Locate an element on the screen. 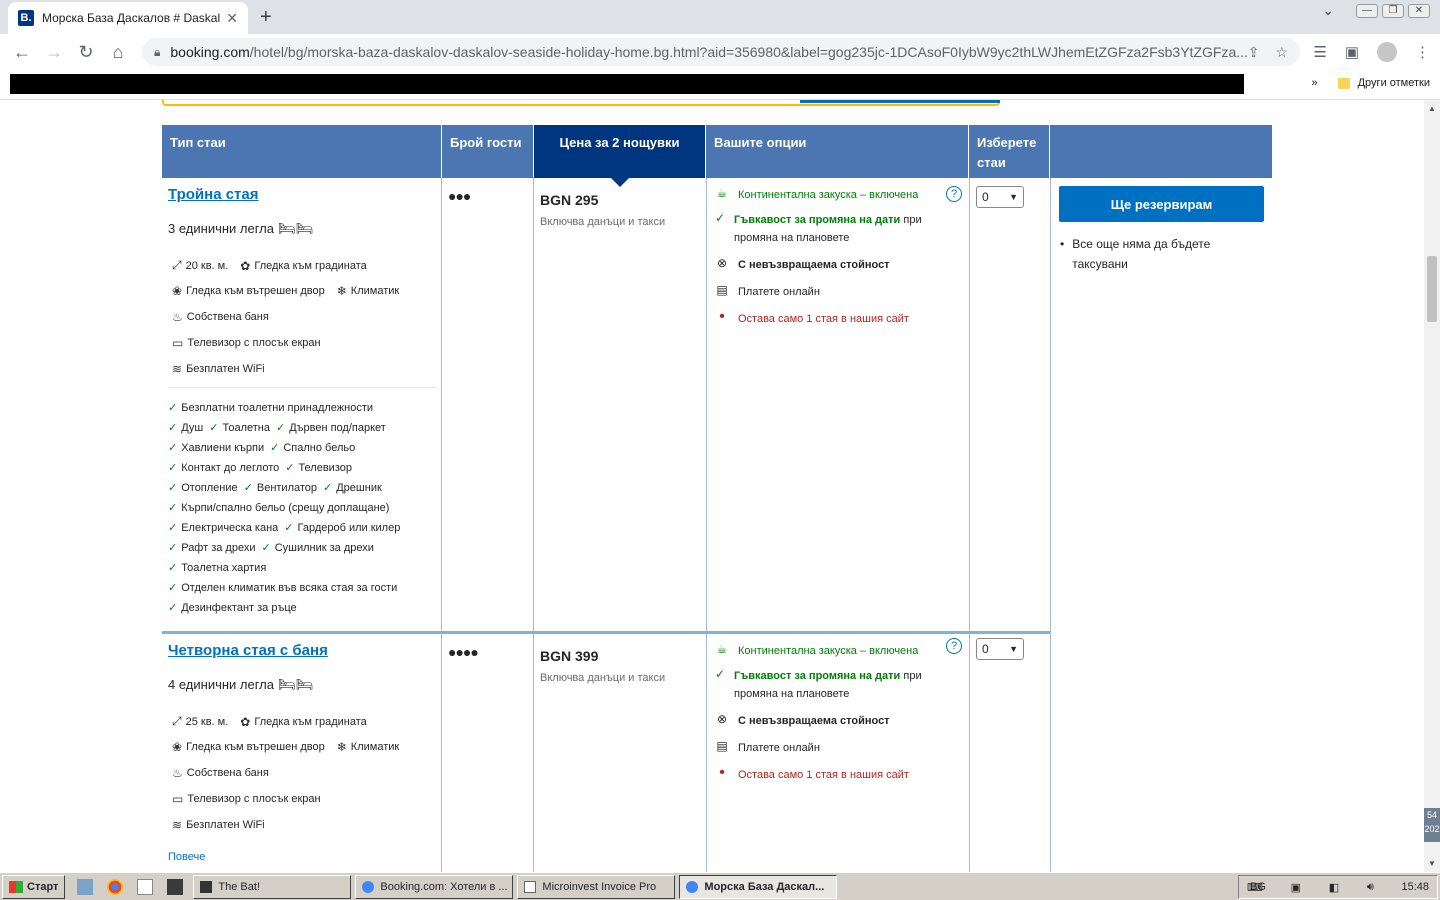 The height and width of the screenshot is (900, 1440). header-guests: Брой гости is located at coordinates (488, 151).